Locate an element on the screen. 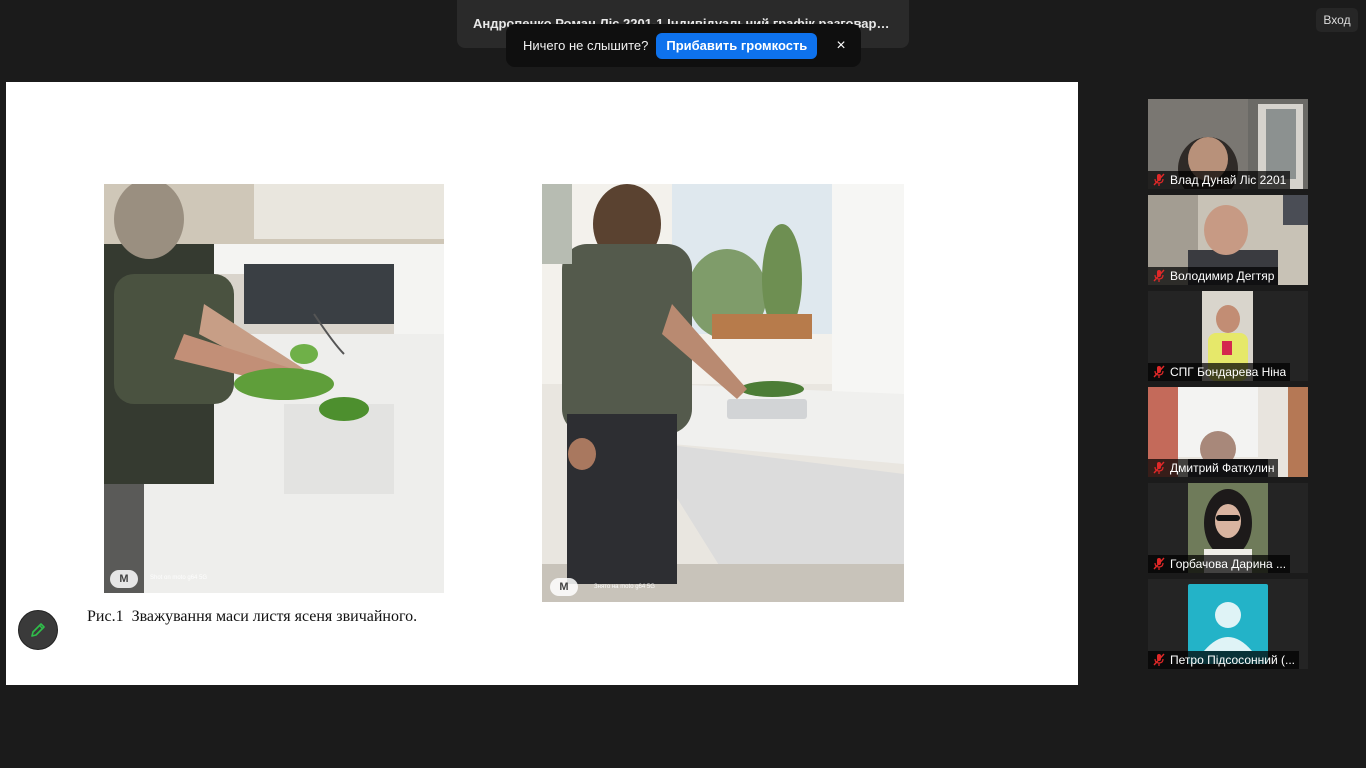 This screenshot has width=1366, height=768. participant-name-bar: Дмитрий Фаткулин is located at coordinates (1213, 468).